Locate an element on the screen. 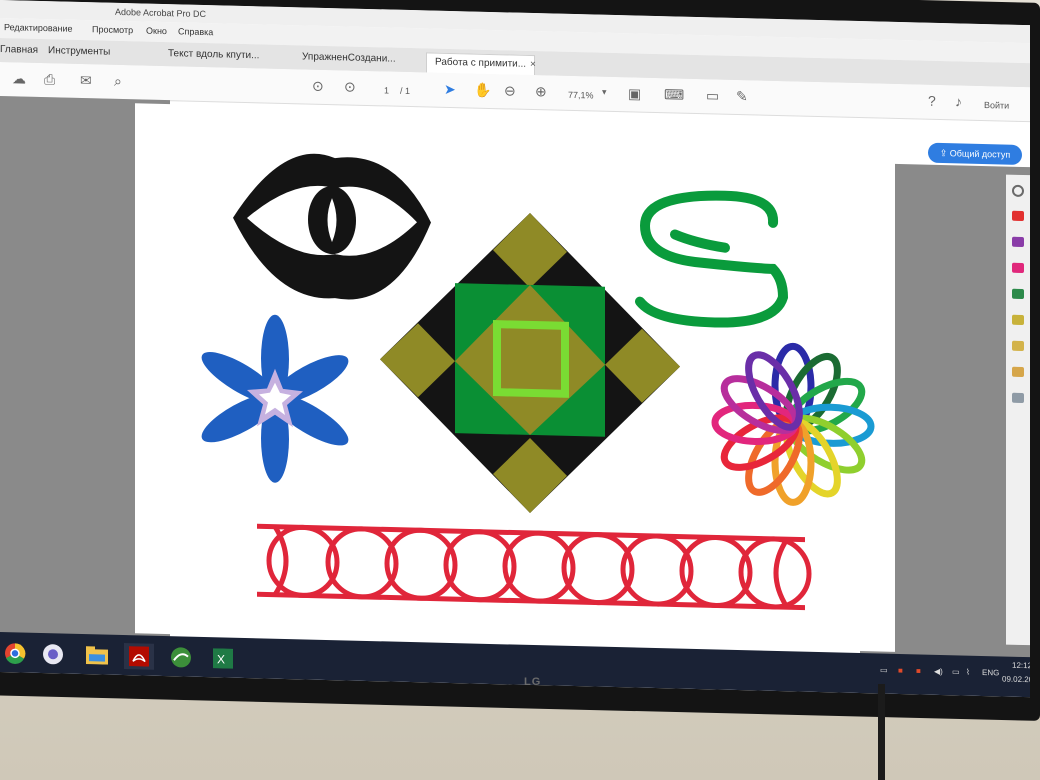 The image size is (1040, 780). lang-indicator: ENG is located at coordinates (990, 672).